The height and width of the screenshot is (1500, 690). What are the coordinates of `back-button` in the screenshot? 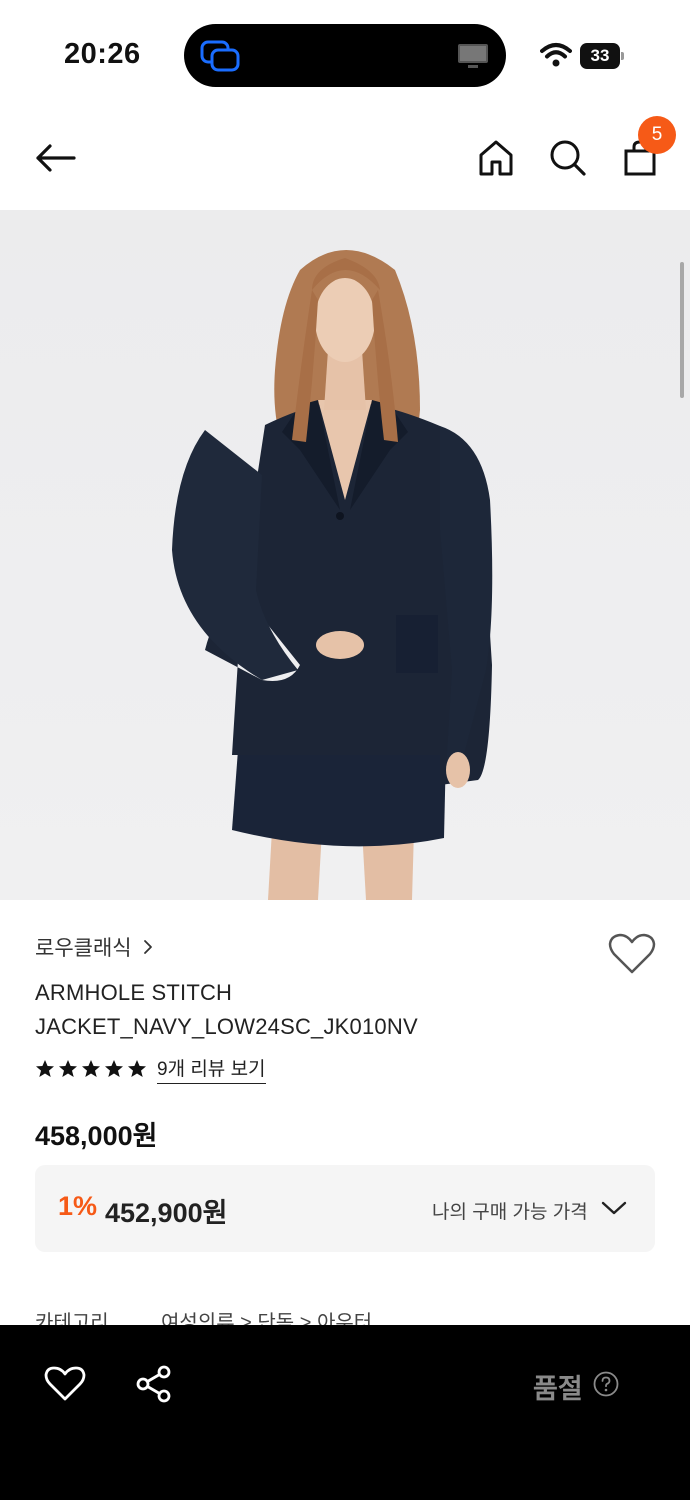 It's located at (55, 158).